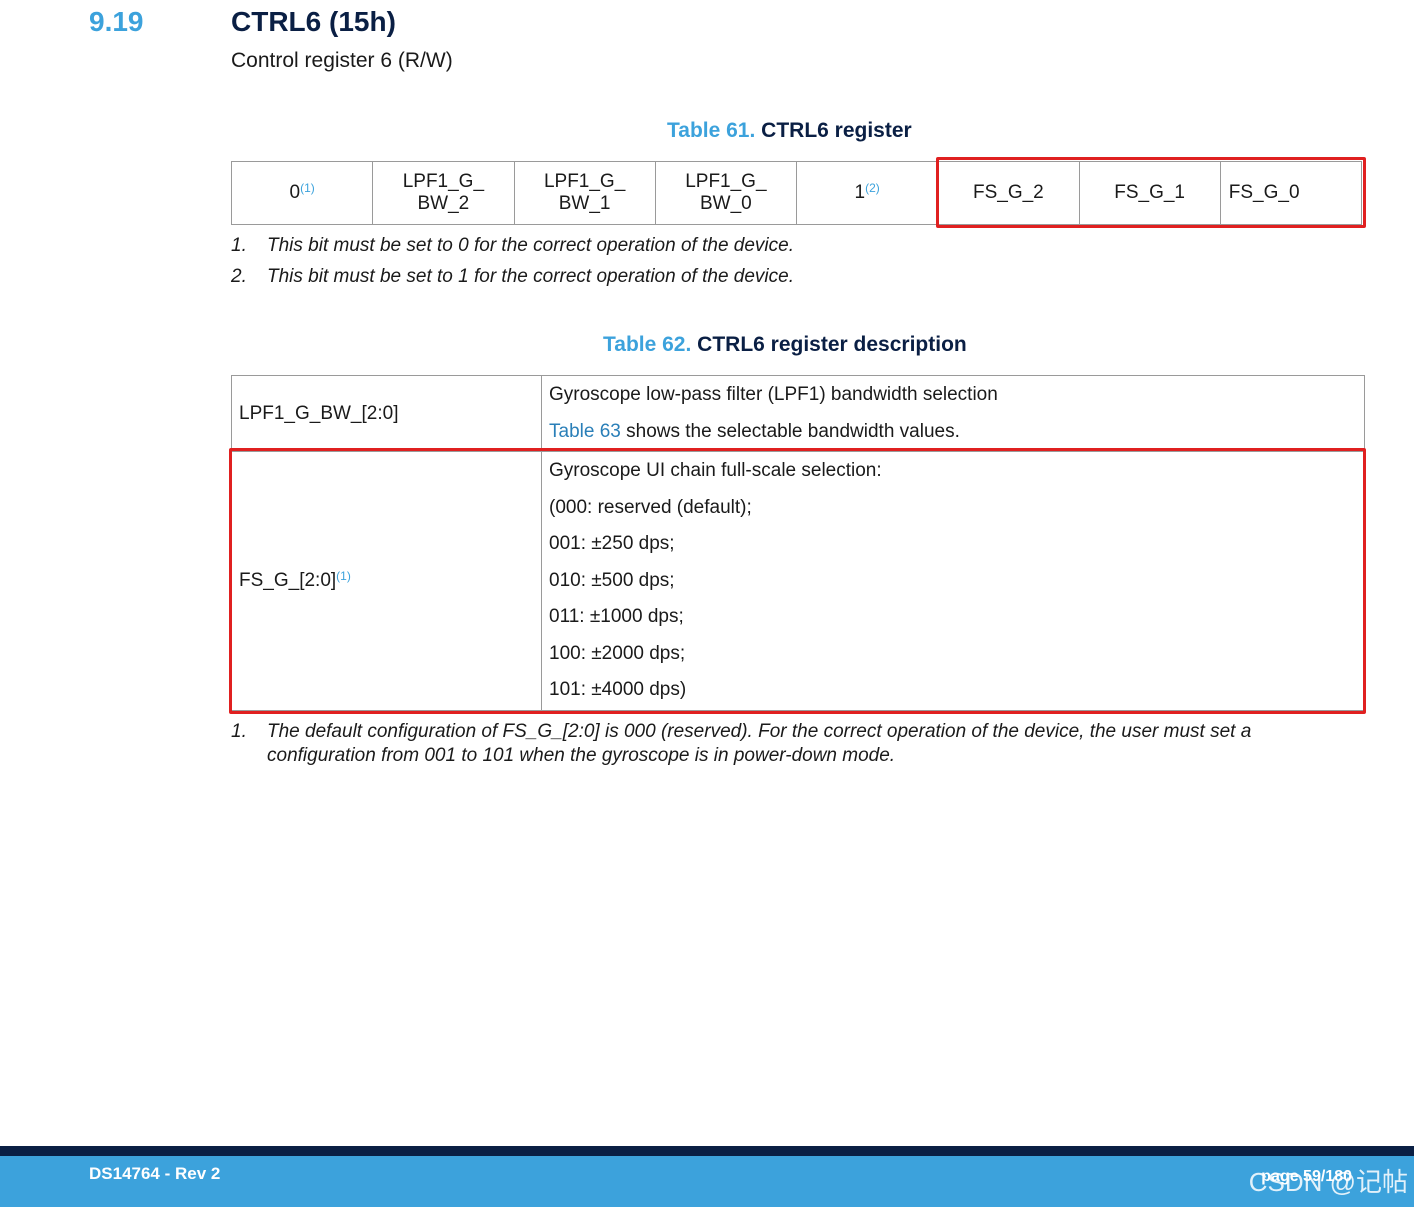  What do you see at coordinates (647, 344) in the screenshot?
I see `table62-caption-number: Table 62.` at bounding box center [647, 344].